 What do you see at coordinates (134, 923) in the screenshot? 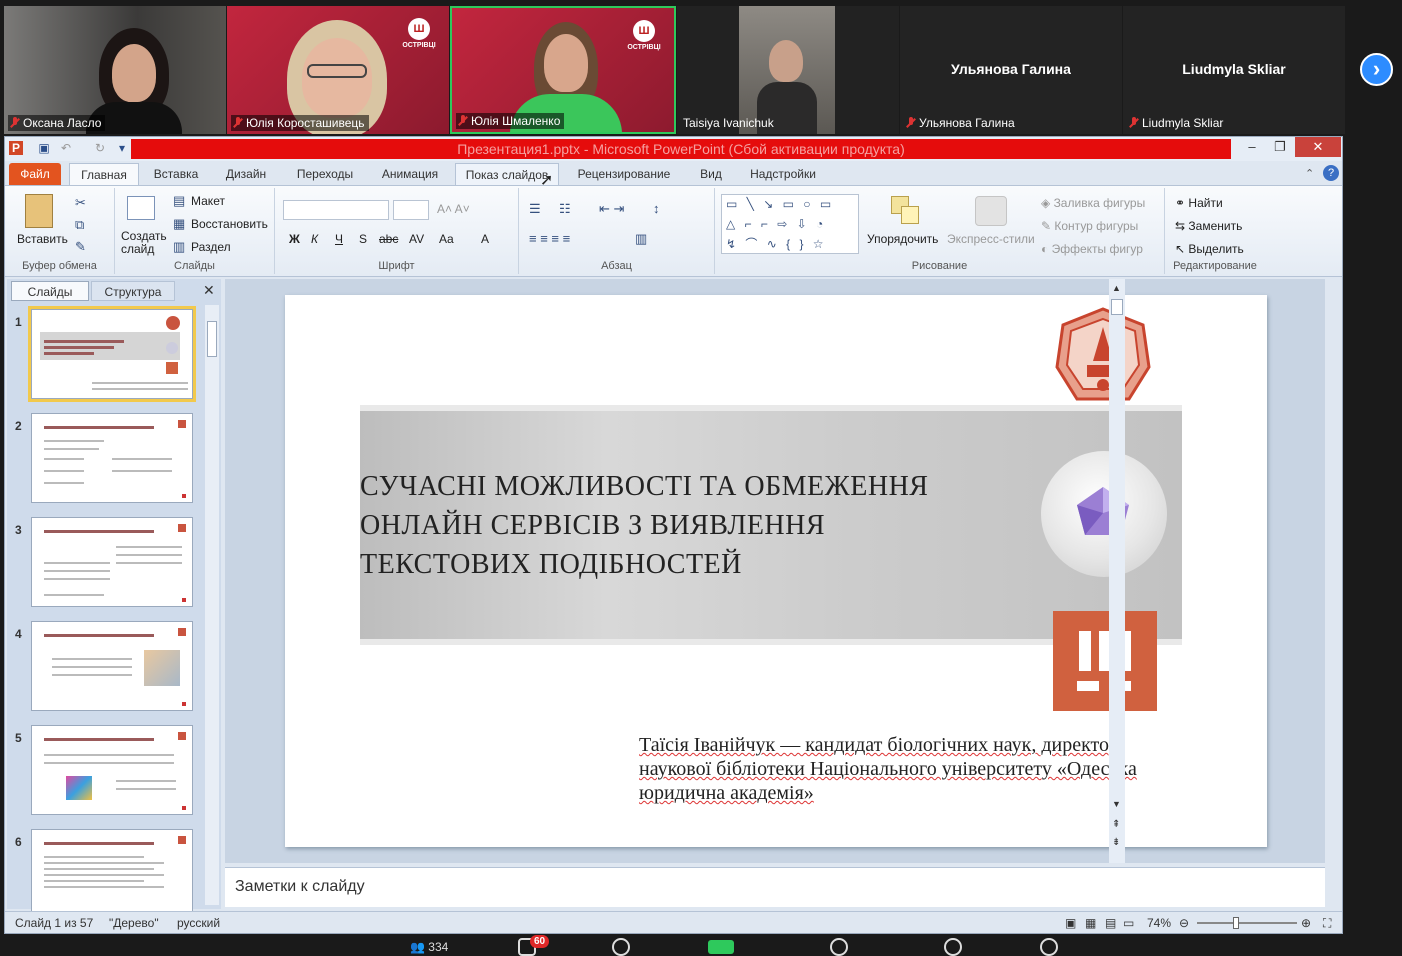
I see `theme-name: "Дерево"` at bounding box center [134, 923].